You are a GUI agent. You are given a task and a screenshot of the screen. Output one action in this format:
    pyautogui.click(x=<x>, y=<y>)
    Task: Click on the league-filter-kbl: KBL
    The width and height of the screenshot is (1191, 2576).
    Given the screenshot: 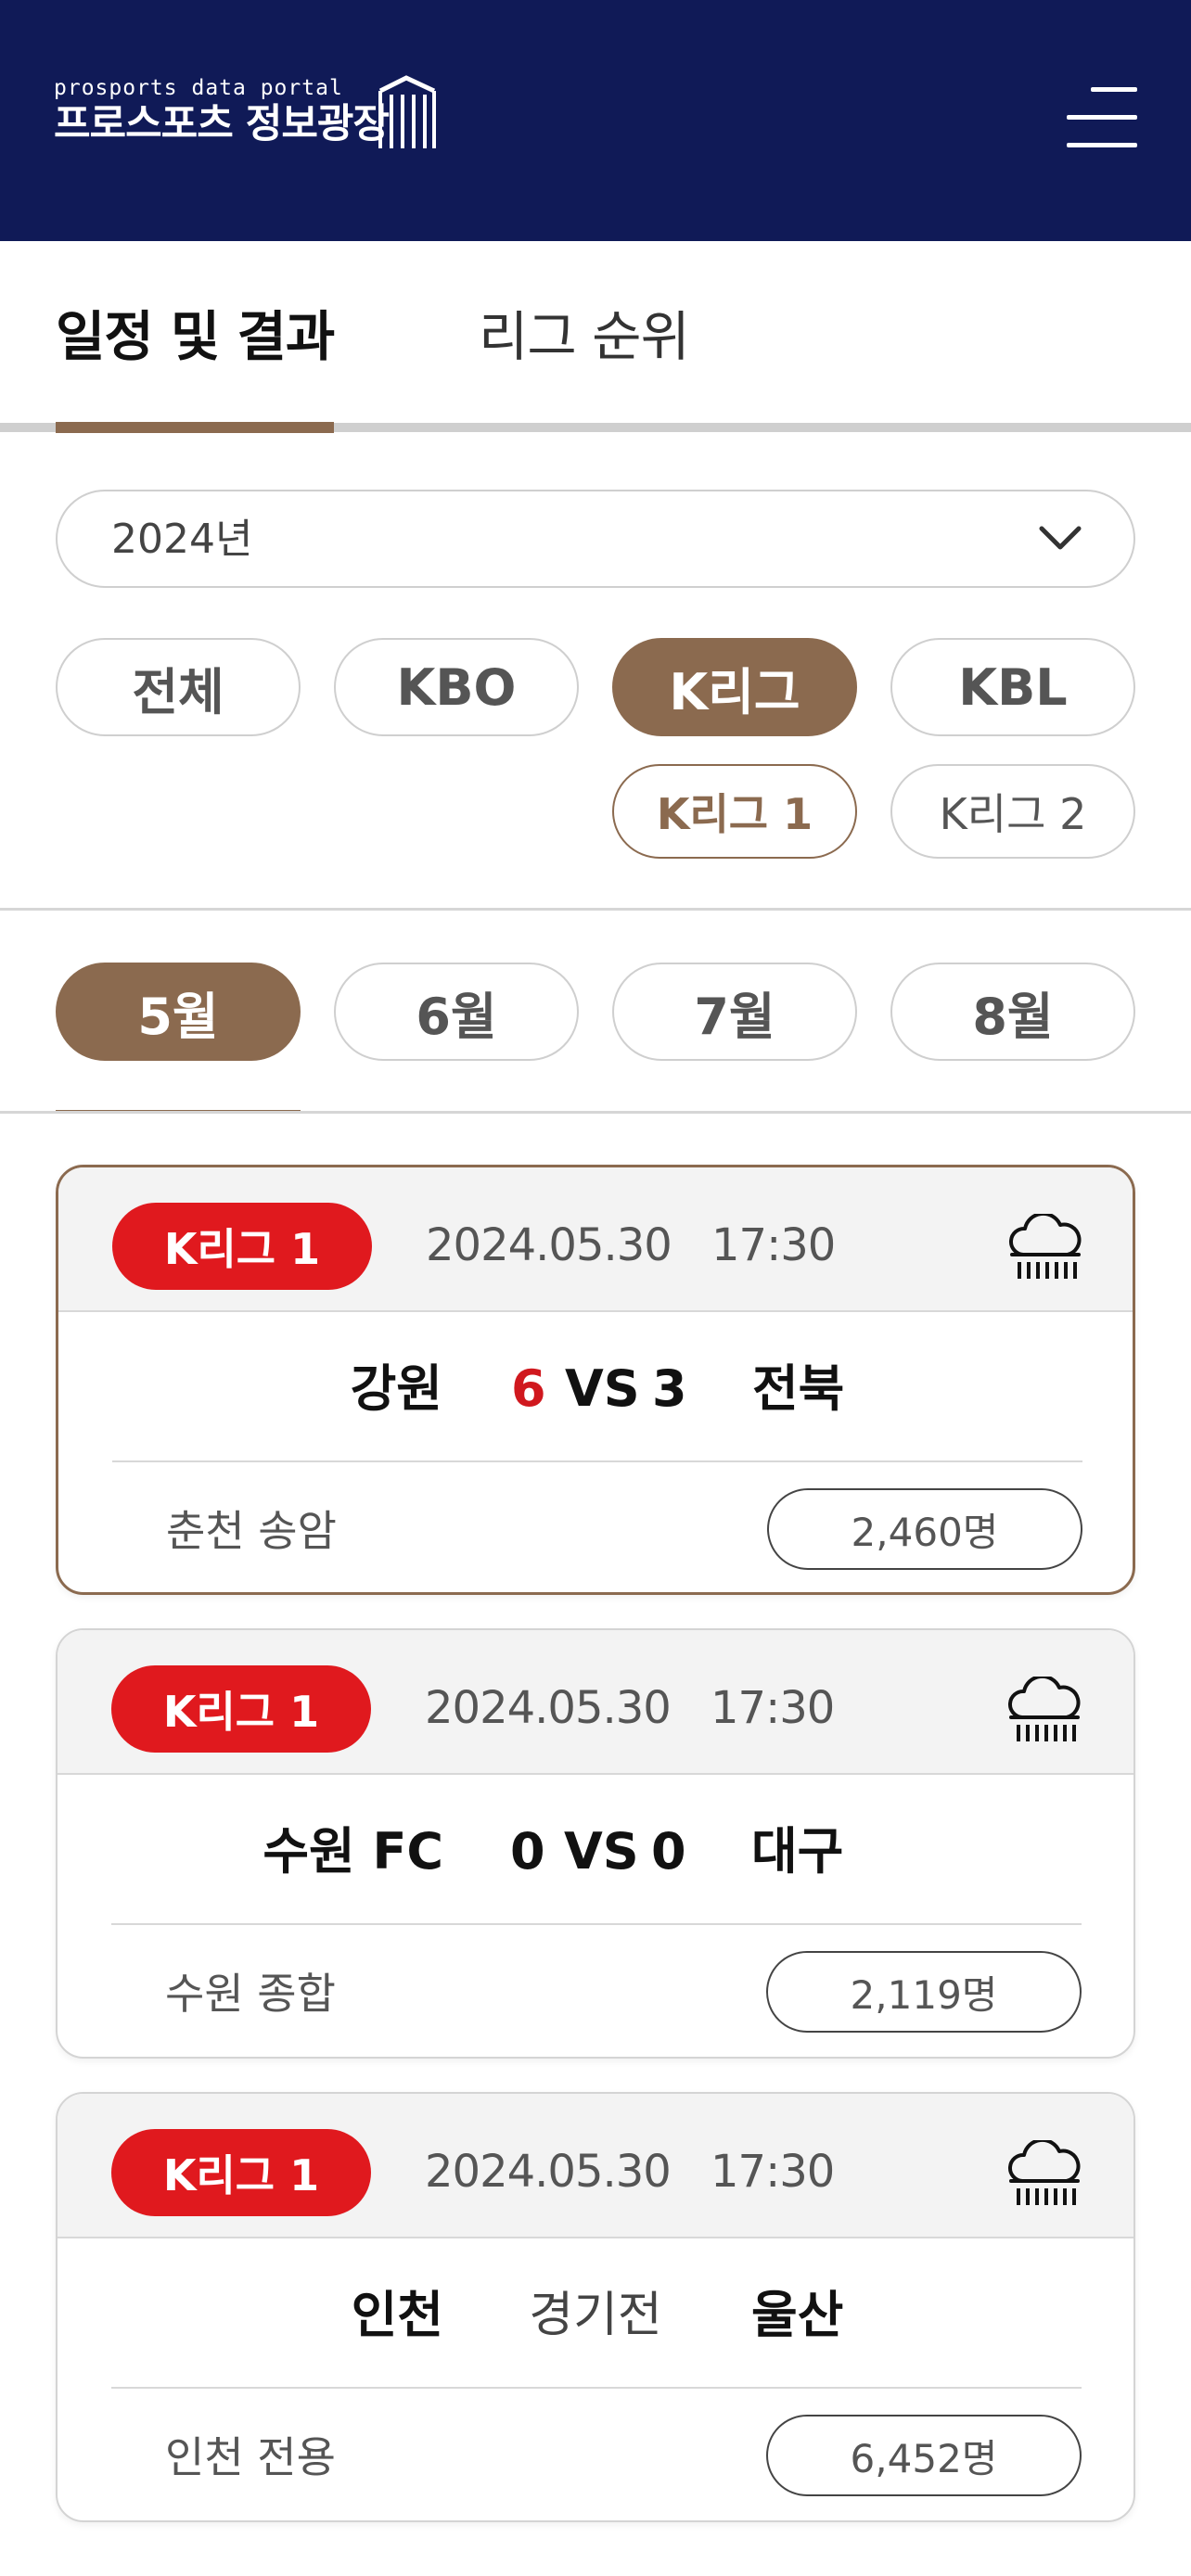 What is the action you would take?
    pyautogui.click(x=1012, y=687)
    